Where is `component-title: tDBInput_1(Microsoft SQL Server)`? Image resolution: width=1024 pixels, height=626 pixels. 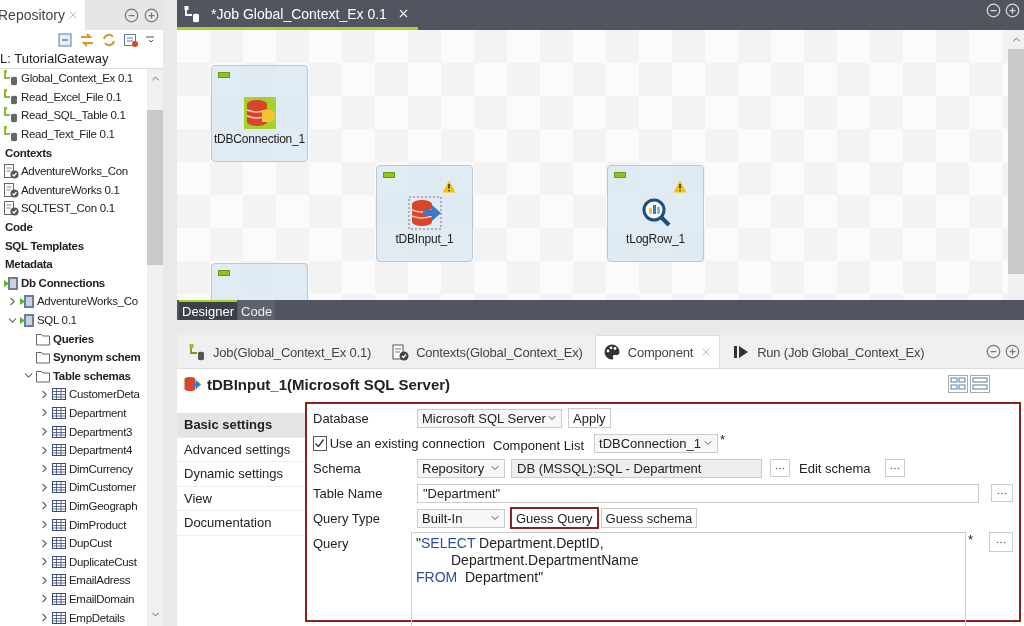
component-title: tDBInput_1(Microsoft SQL Server) is located at coordinates (329, 384).